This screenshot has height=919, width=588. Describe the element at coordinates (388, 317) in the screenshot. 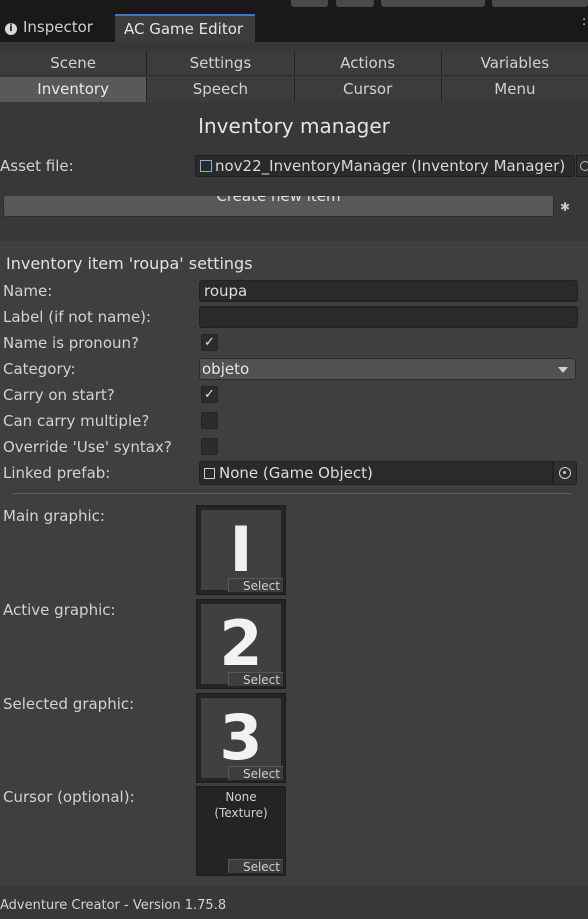

I see `alt-label-input` at that location.